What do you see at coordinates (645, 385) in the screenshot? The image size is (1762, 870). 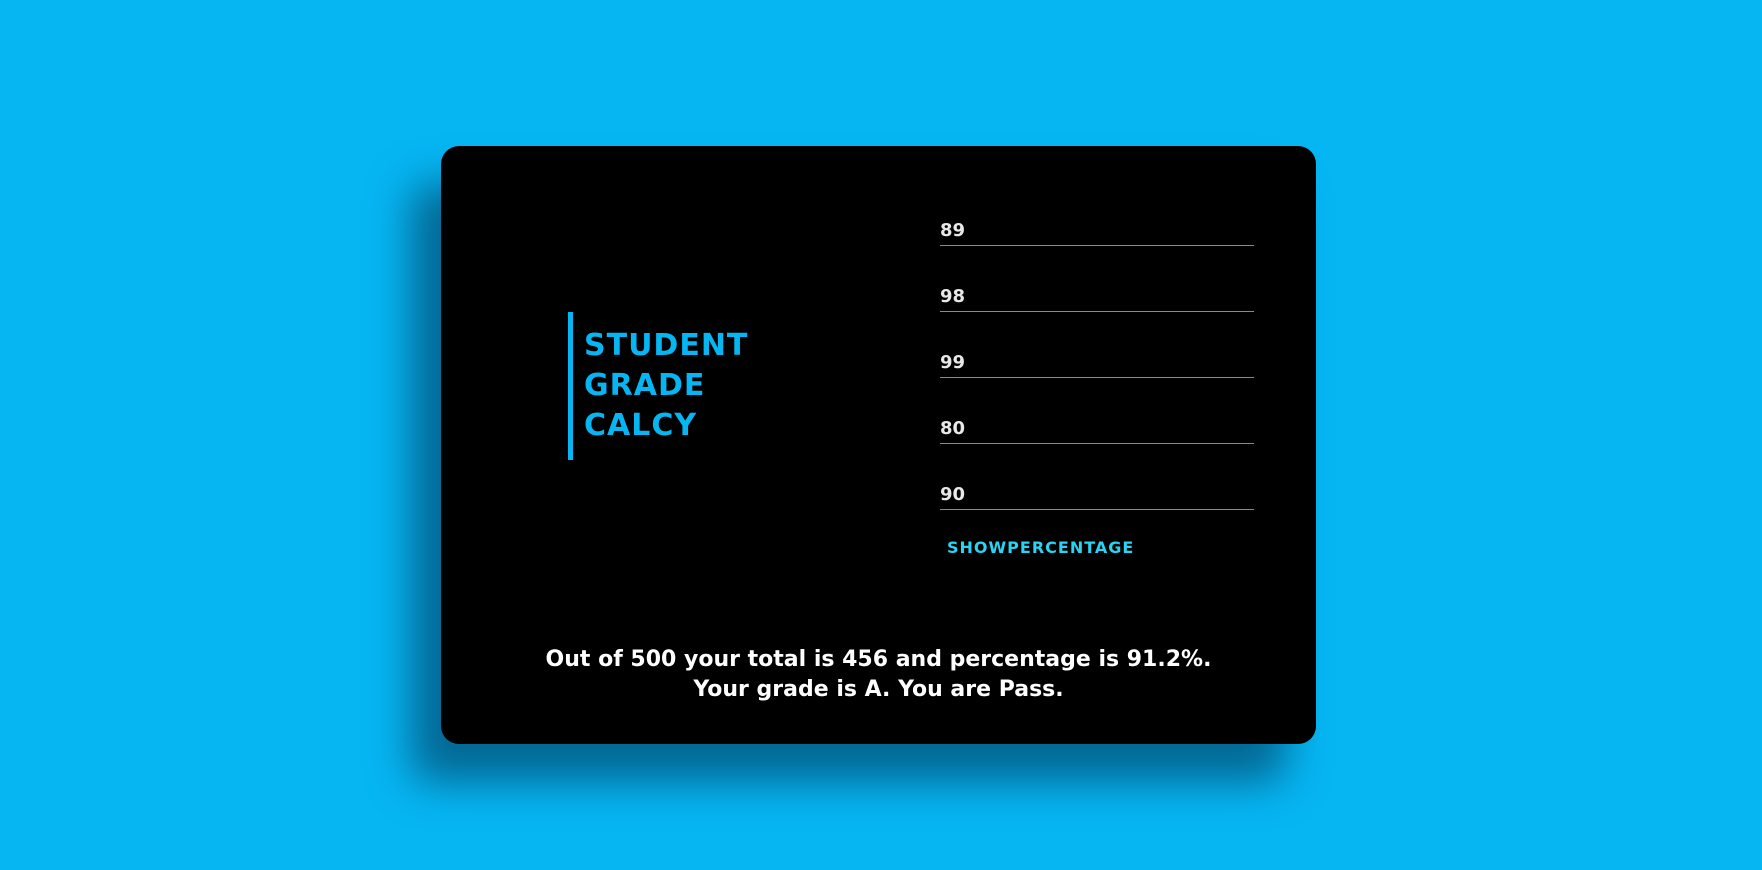 I see `title-line-grade: GRADE` at bounding box center [645, 385].